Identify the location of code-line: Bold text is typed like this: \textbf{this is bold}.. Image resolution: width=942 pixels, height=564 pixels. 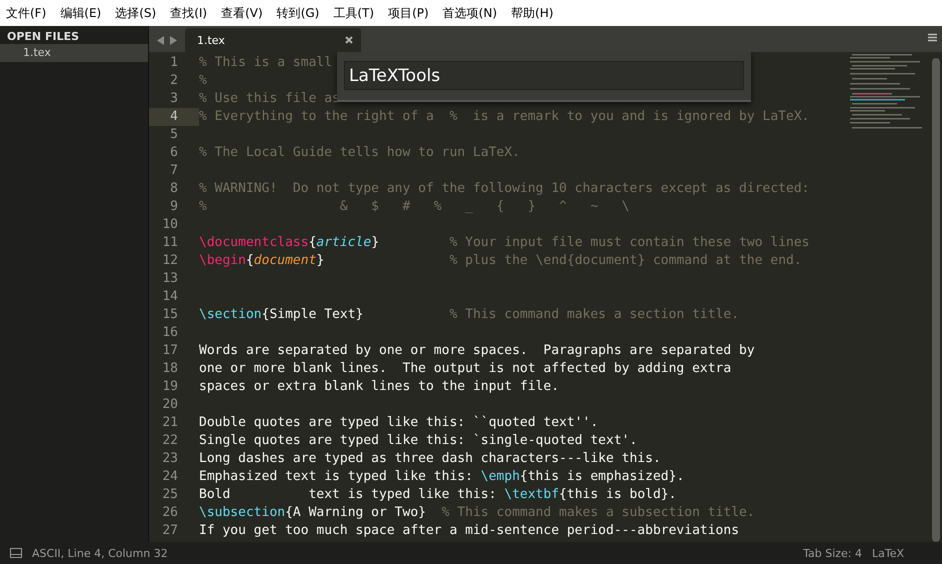
(437, 495).